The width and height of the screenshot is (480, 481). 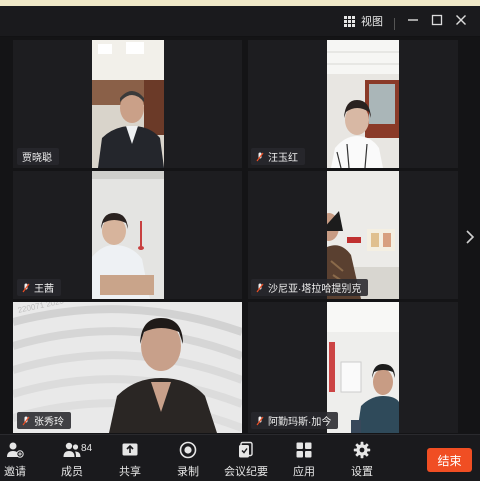 I want to click on participant-tile: 贾晓聪, so click(x=127, y=104).